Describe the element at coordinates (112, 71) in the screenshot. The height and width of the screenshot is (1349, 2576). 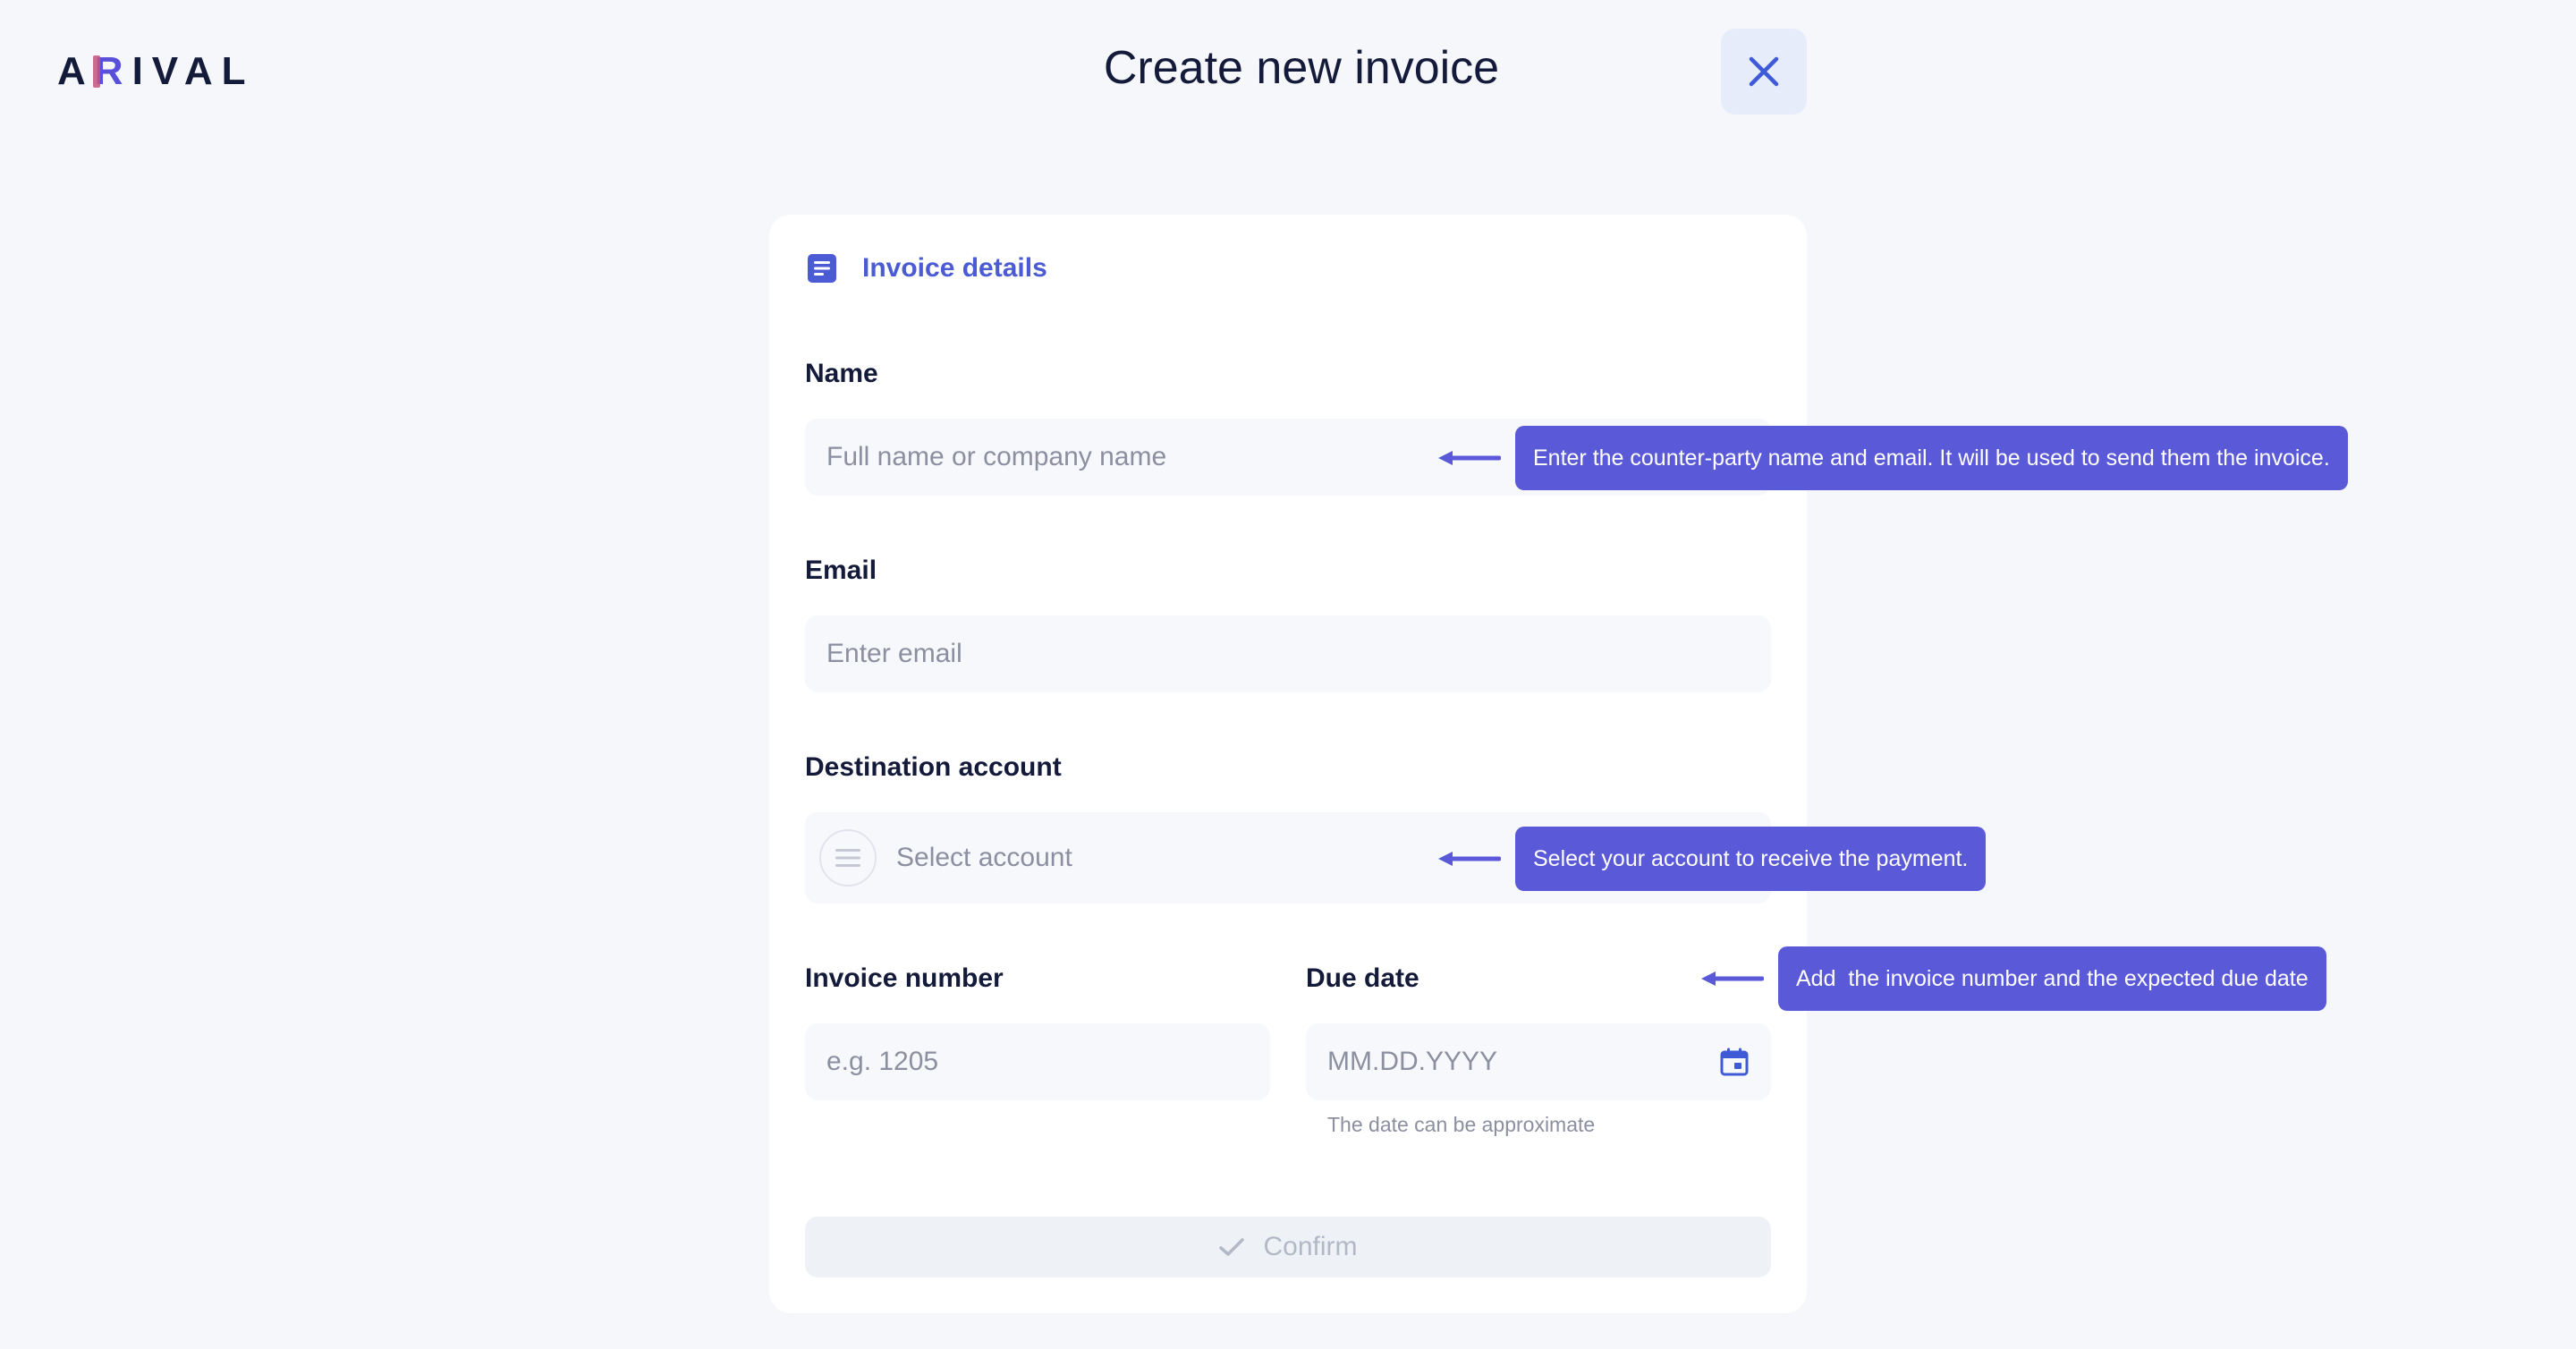
I see `logo-text-accent: R` at that location.